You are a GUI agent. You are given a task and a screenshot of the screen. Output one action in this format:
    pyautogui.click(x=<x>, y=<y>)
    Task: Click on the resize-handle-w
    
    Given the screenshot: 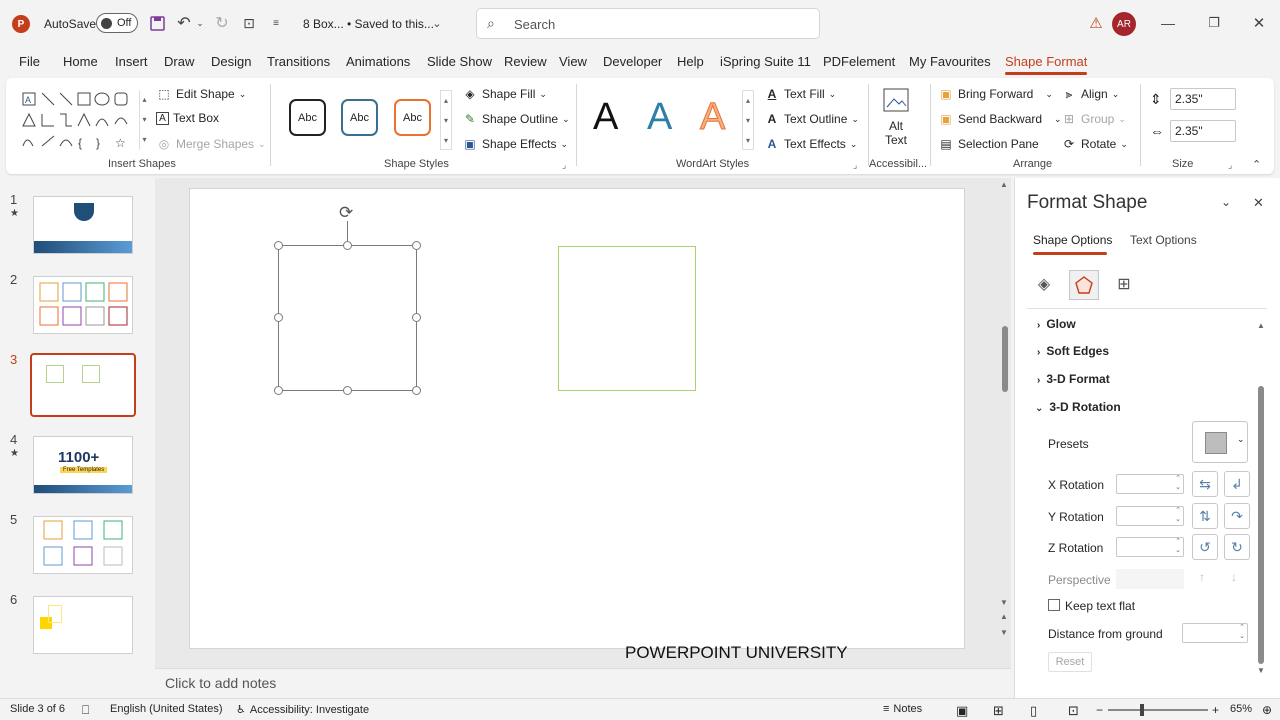 What is the action you would take?
    pyautogui.click(x=278, y=317)
    